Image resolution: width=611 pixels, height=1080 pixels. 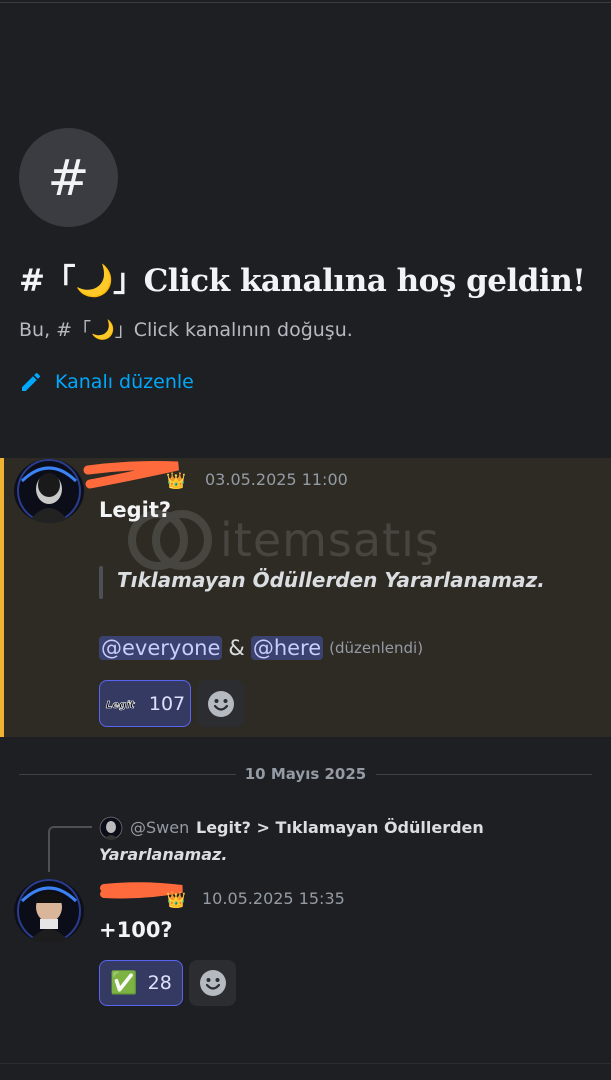 I want to click on ampersand-text: &, so click(x=236, y=648).